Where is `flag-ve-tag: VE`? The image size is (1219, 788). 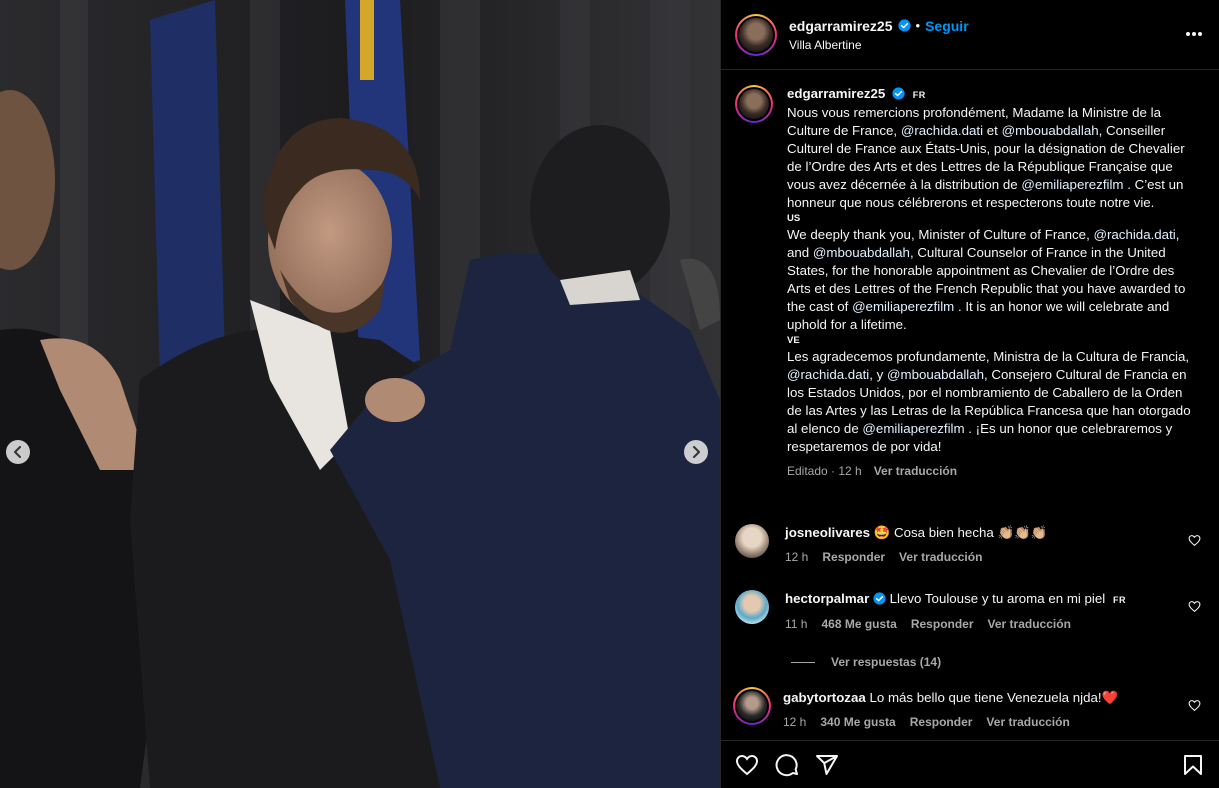 flag-ve-tag: VE is located at coordinates (793, 340).